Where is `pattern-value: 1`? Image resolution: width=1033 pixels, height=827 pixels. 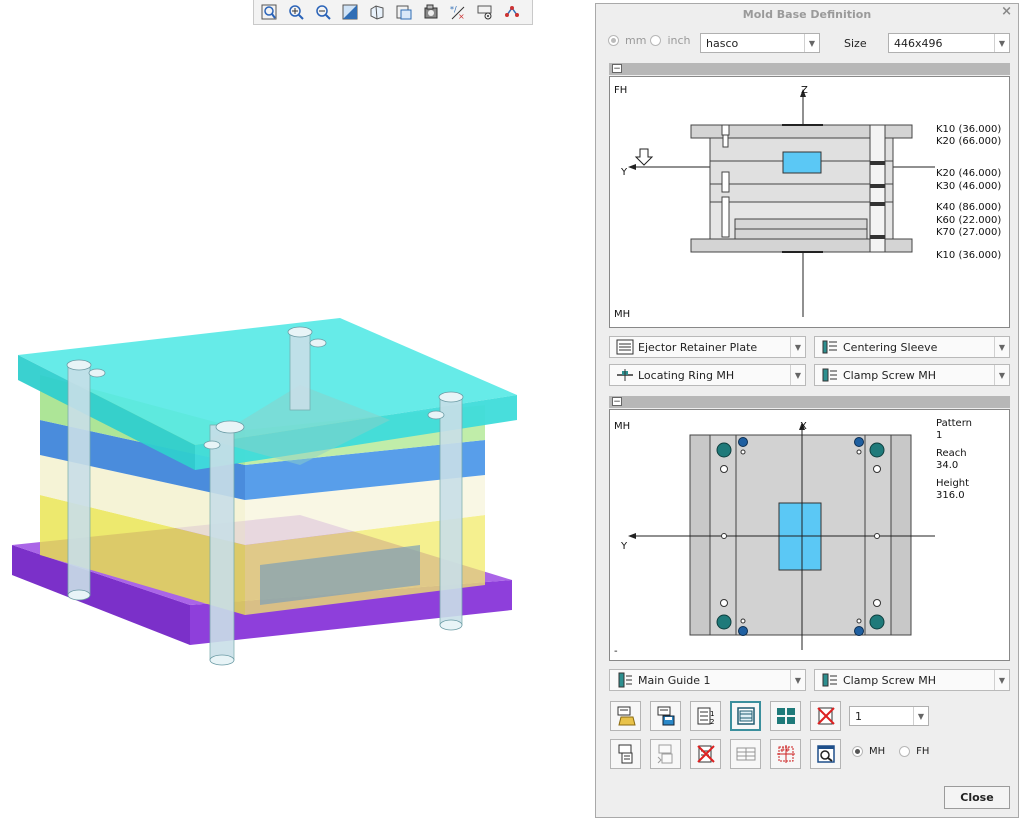
pattern-value: 1 is located at coordinates (939, 435).